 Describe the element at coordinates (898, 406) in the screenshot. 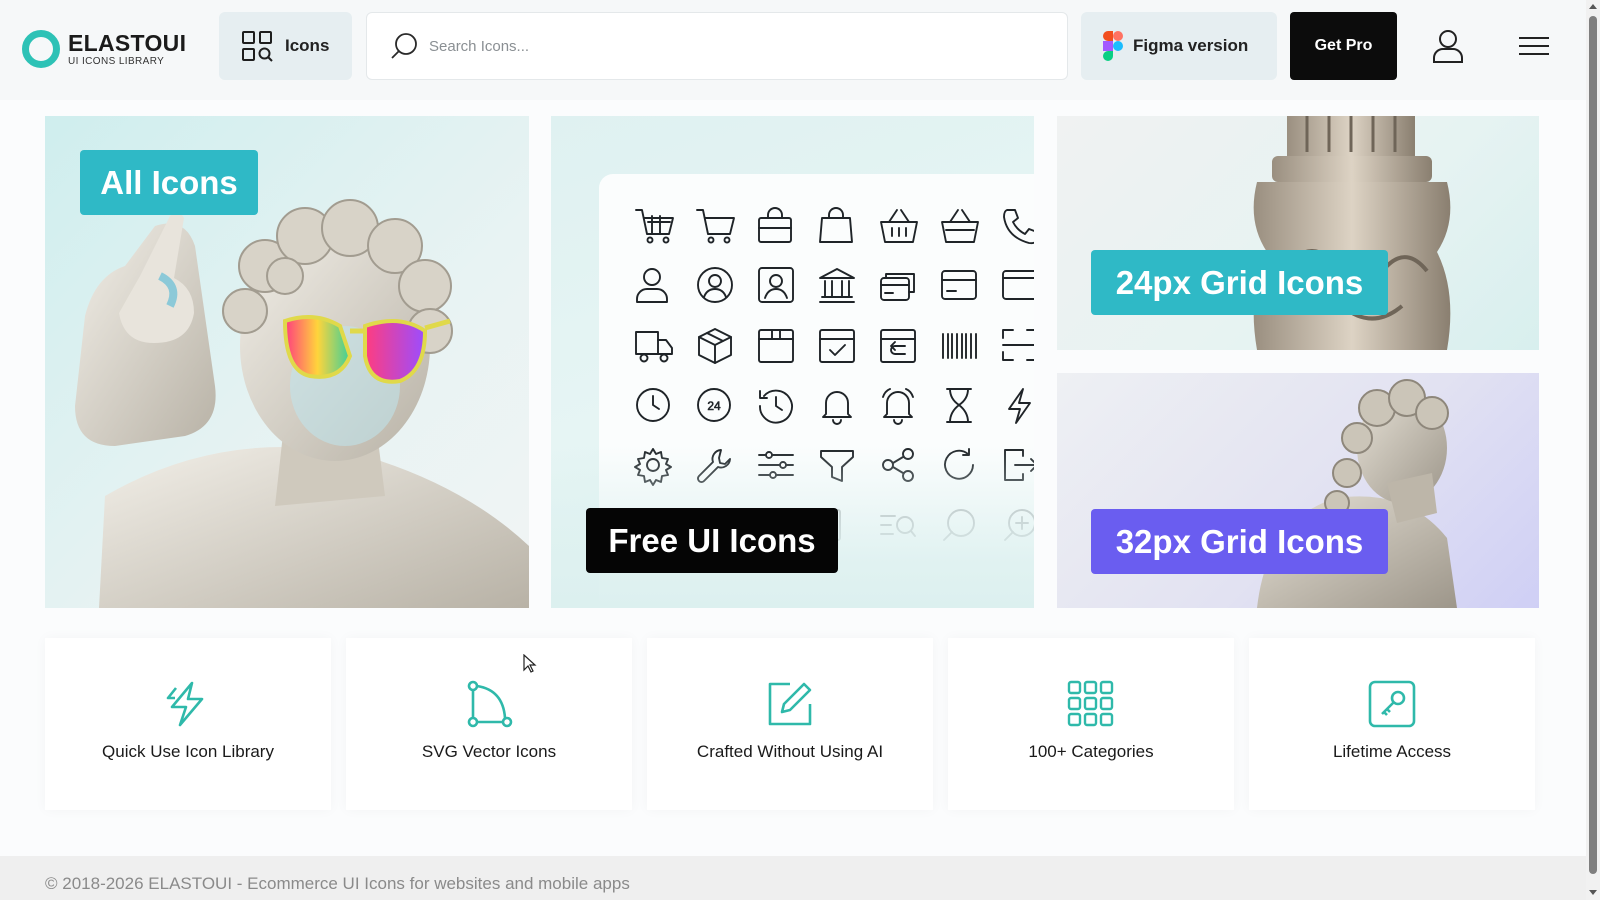

I see `bell-ring-icon` at that location.